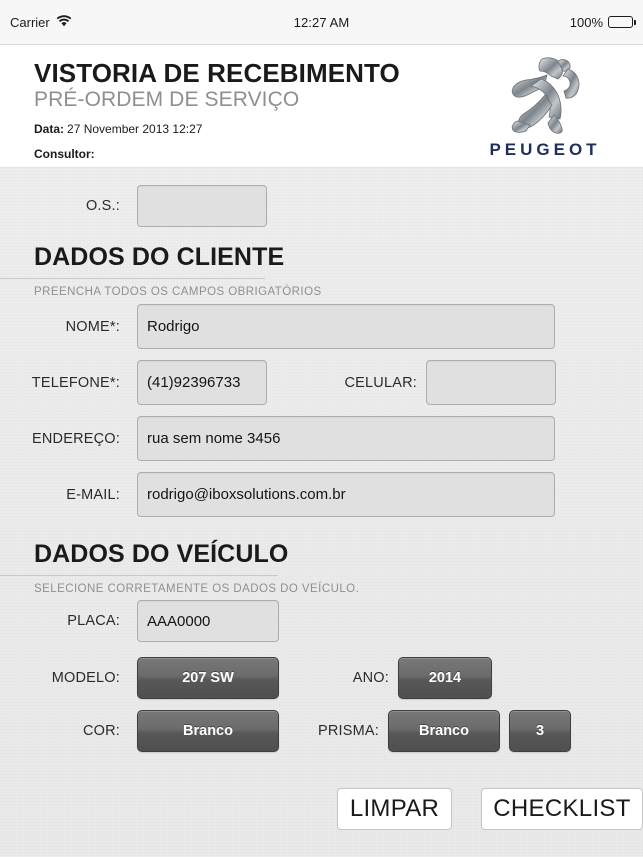 Image resolution: width=643 pixels, height=857 pixels. Describe the element at coordinates (92, 326) in the screenshot. I see `nome-label: NOME*:` at that location.